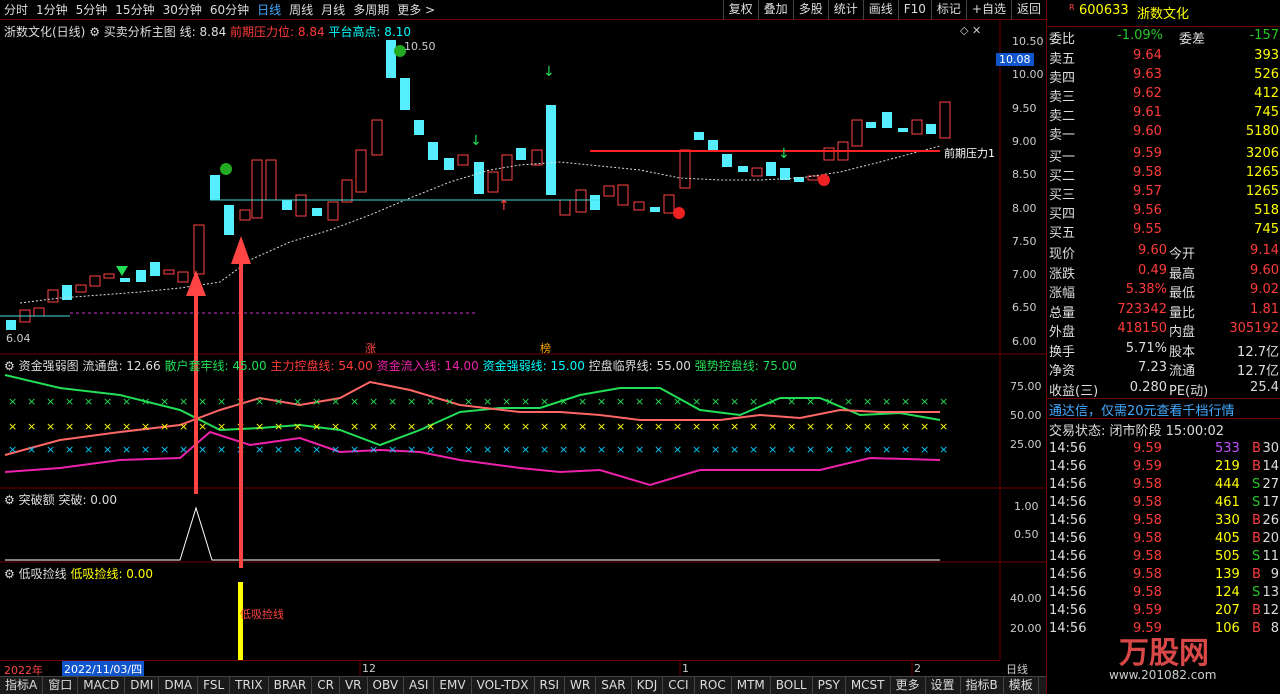  What do you see at coordinates (1163, 76) in the screenshot?
I see `book-row: 卖四 9.63 526` at bounding box center [1163, 76].